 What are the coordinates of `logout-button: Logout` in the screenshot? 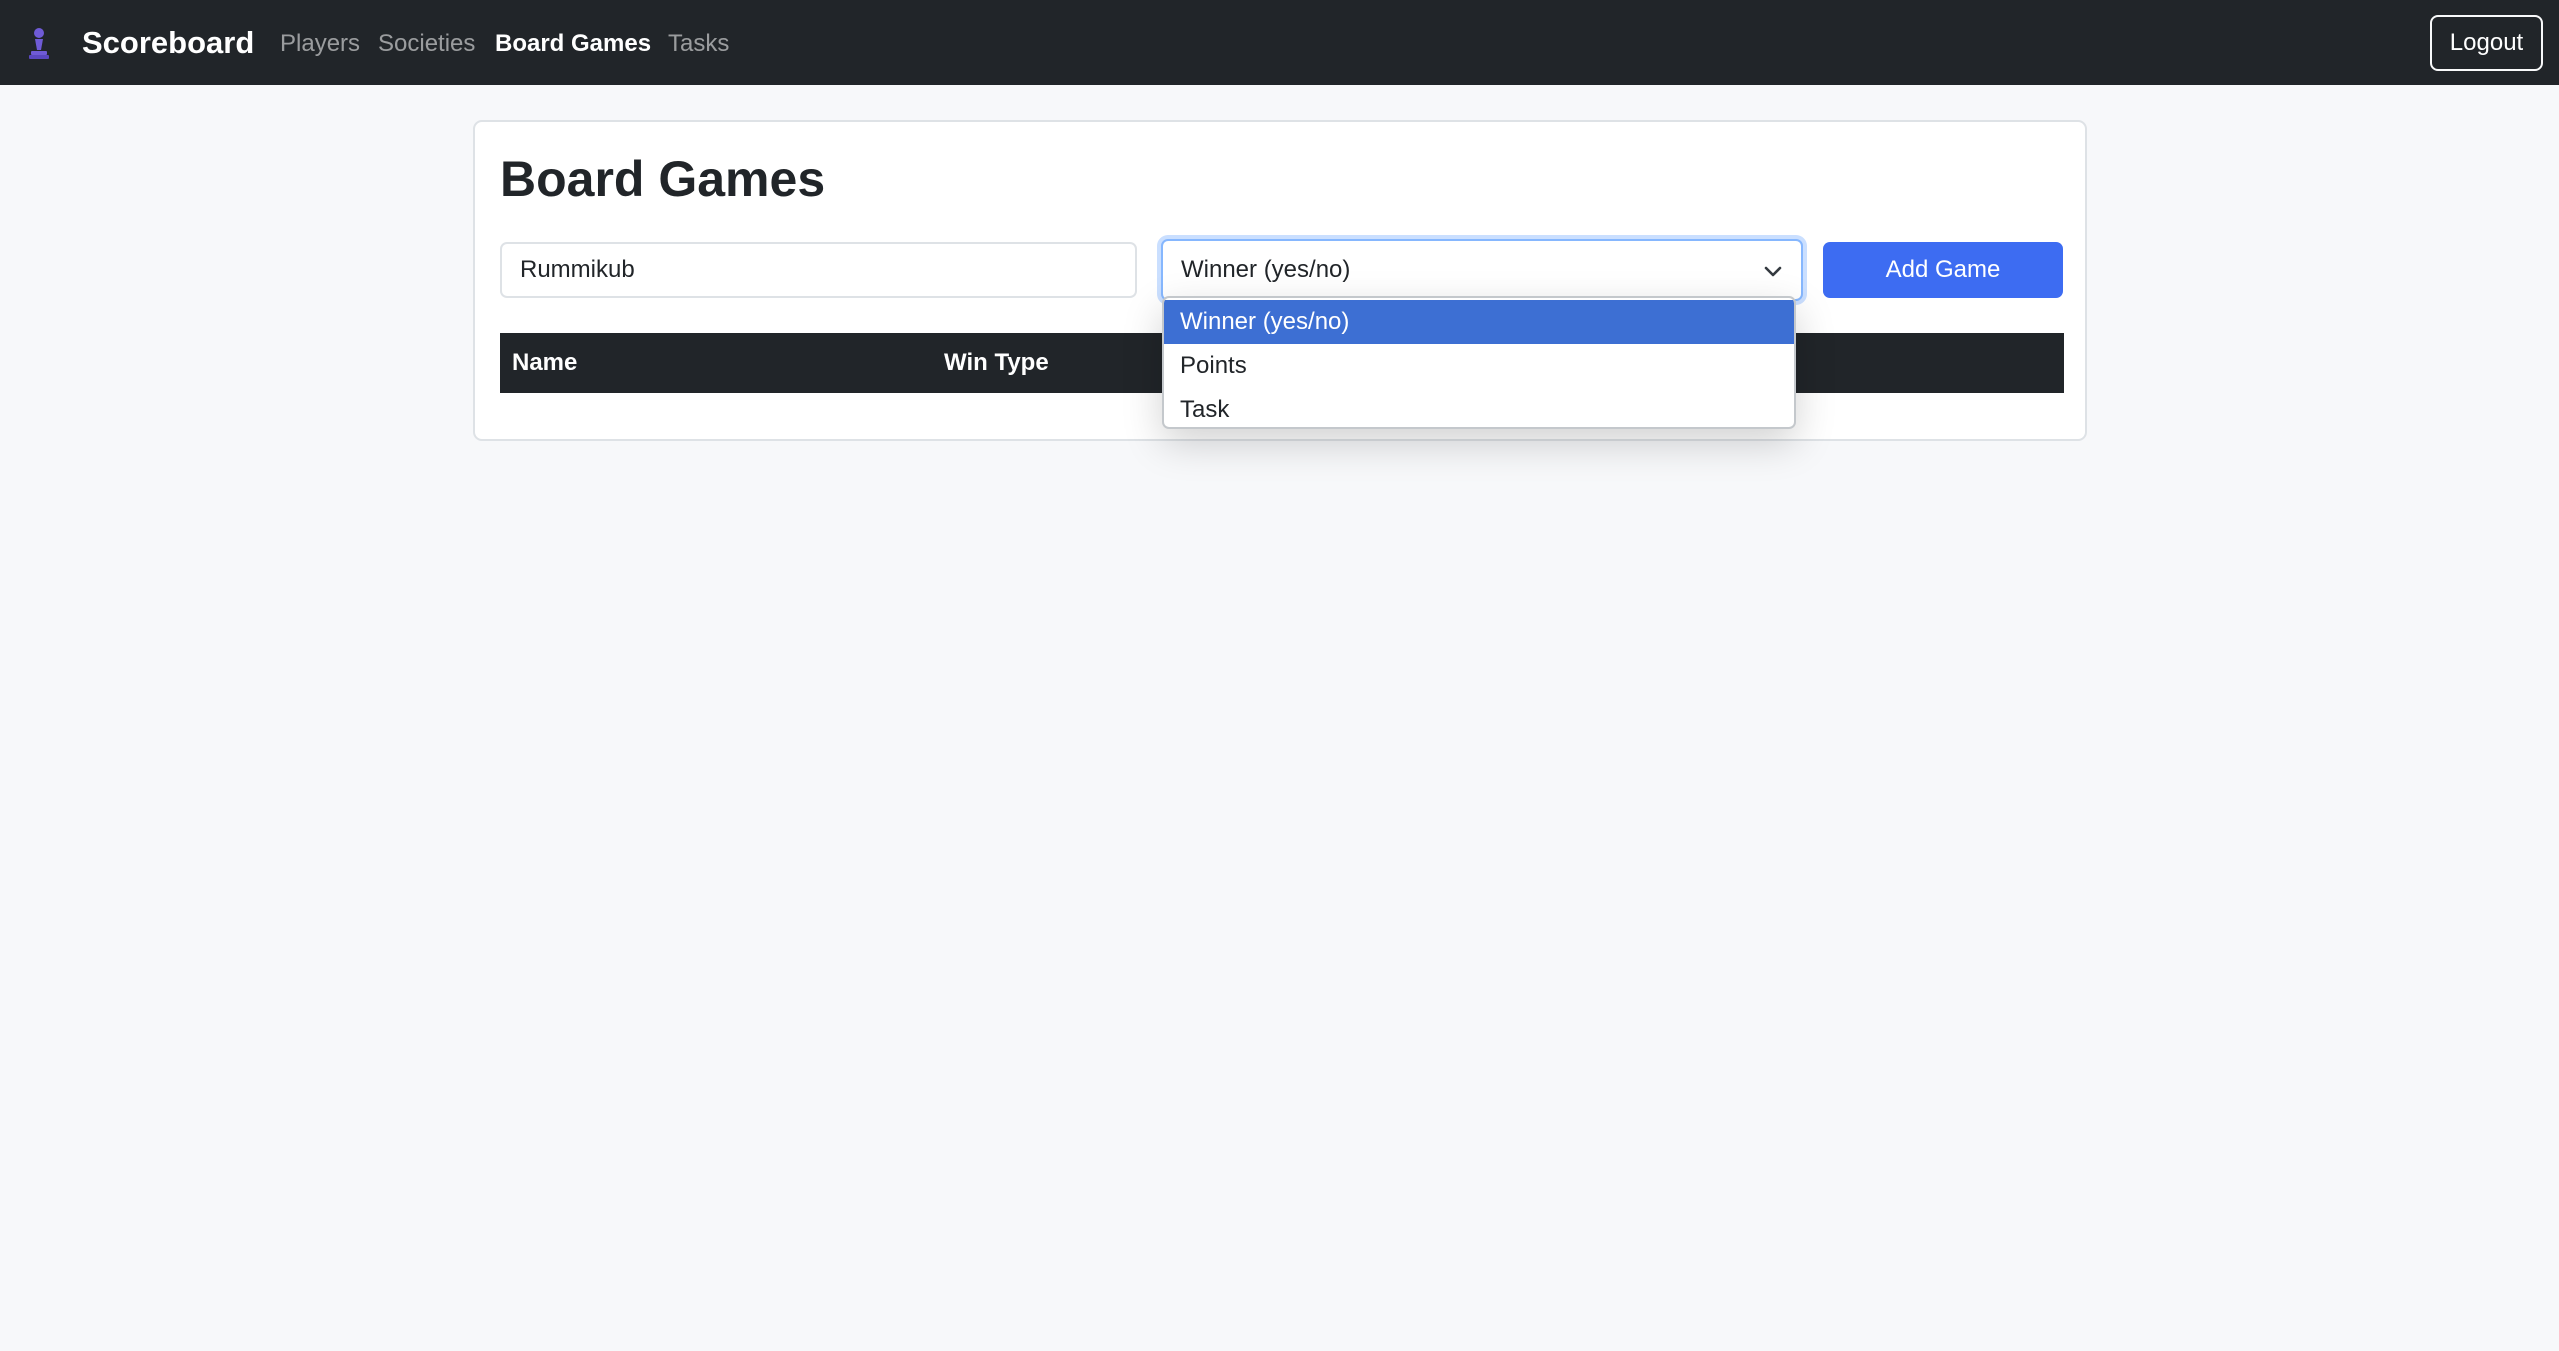 It's located at (2486, 43).